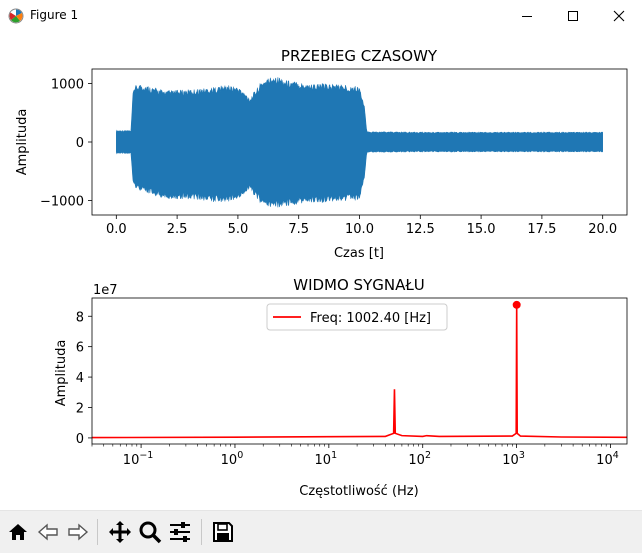 This screenshot has width=642, height=553. I want to click on configure-subplots-button, so click(180, 532).